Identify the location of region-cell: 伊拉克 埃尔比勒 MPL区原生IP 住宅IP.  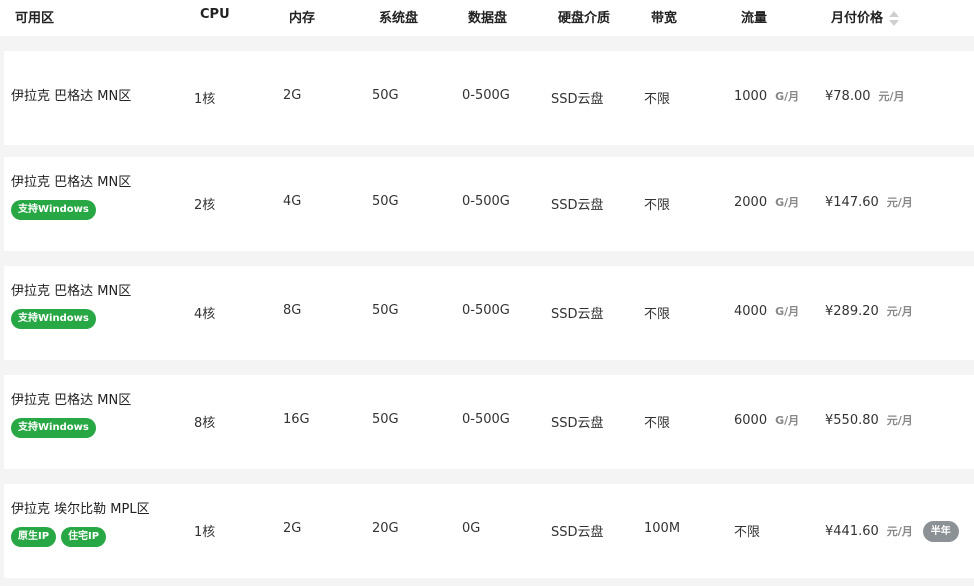
(80, 524).